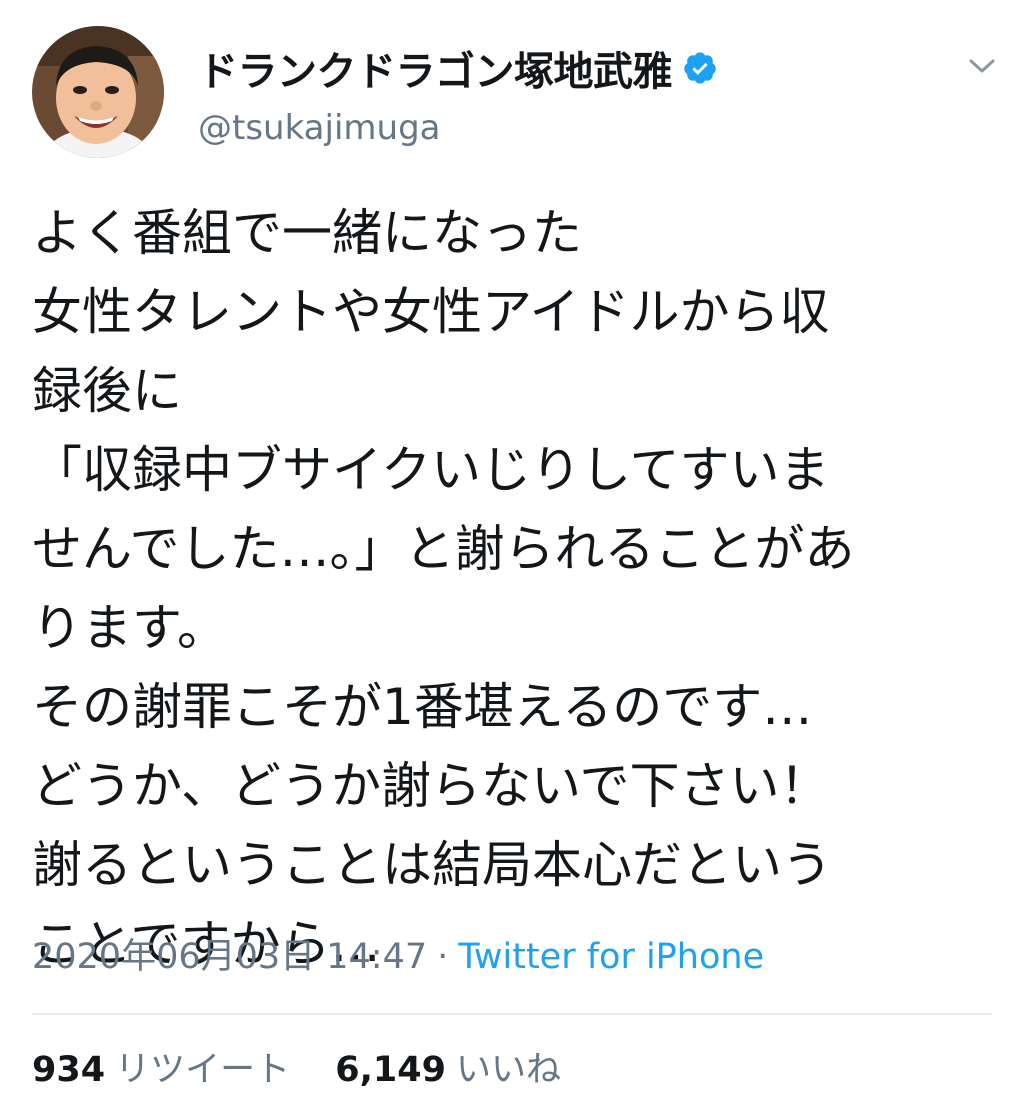 This screenshot has width=1024, height=1116. I want to click on tweet-text-line: 「収録中ブサイクいじりしてすいま, so click(431, 470).